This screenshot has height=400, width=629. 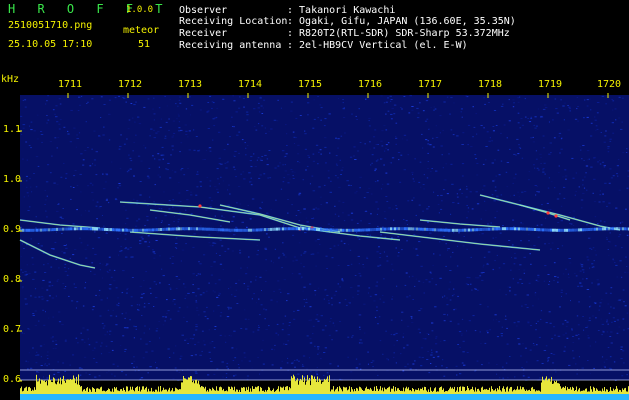 I want to click on y-tick-label: 0.8, so click(x=12, y=279).